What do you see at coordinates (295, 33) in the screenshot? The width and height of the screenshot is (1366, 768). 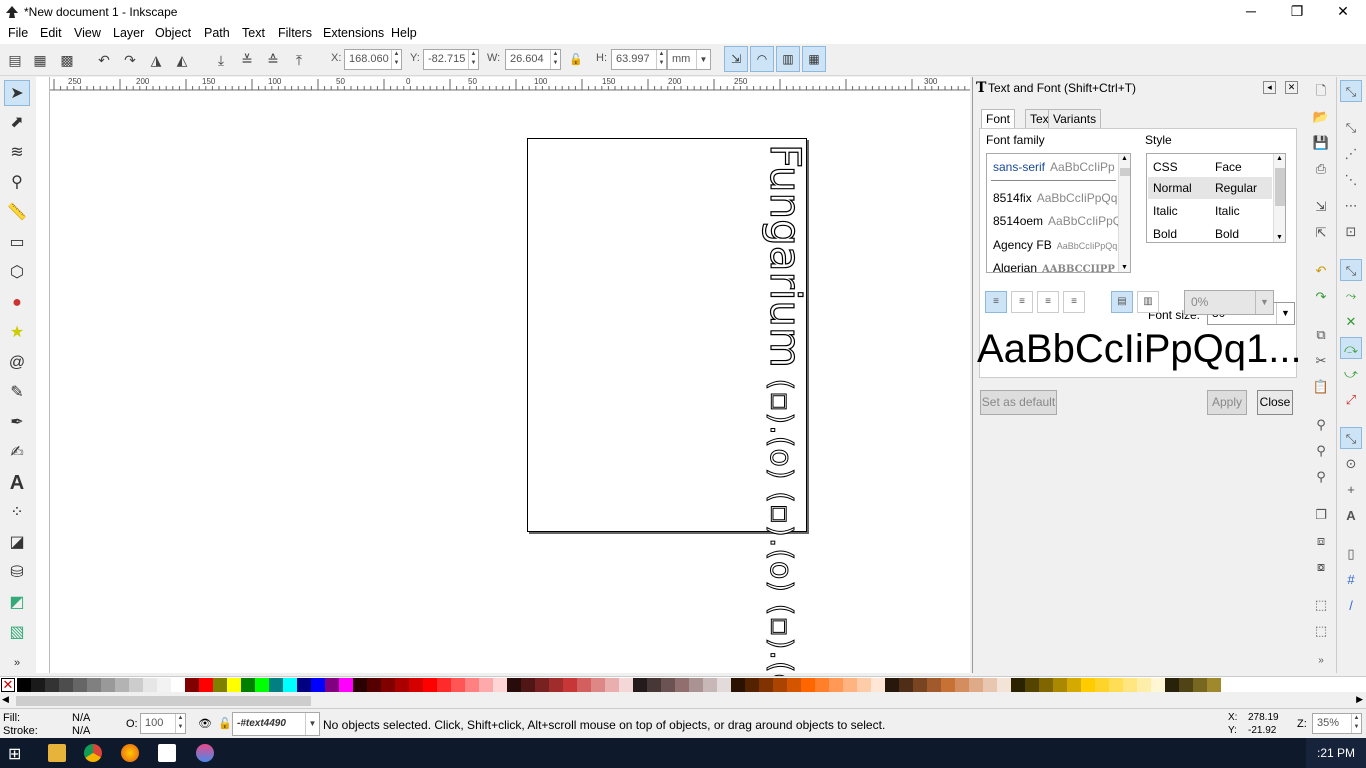 I see `menu-filters: Filters` at bounding box center [295, 33].